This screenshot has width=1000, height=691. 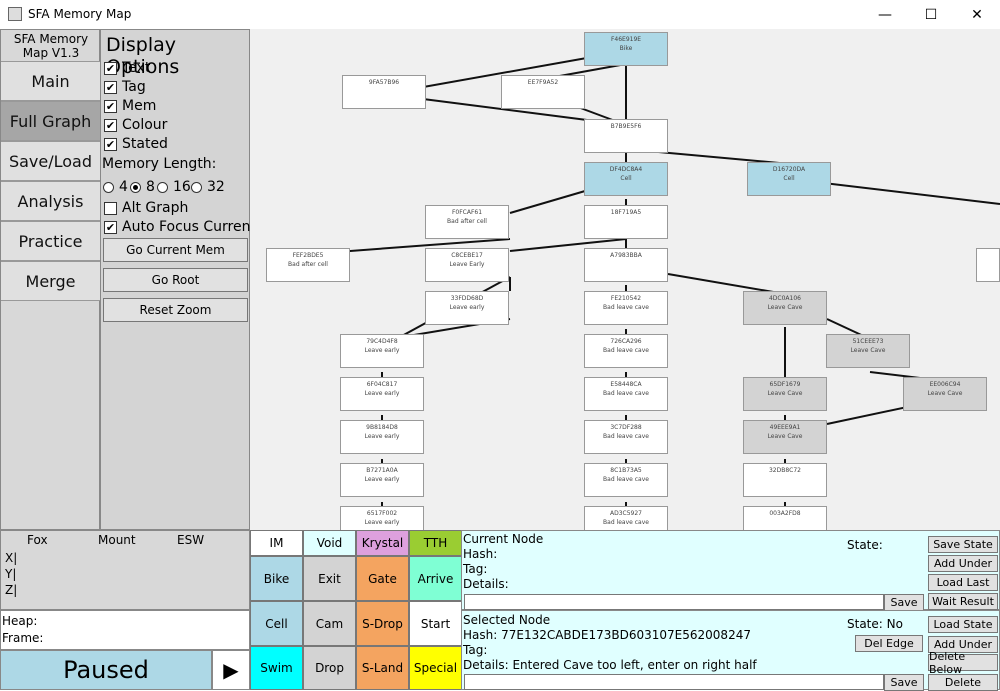 I want to click on colour-checkbox: ✔, so click(x=110, y=125).